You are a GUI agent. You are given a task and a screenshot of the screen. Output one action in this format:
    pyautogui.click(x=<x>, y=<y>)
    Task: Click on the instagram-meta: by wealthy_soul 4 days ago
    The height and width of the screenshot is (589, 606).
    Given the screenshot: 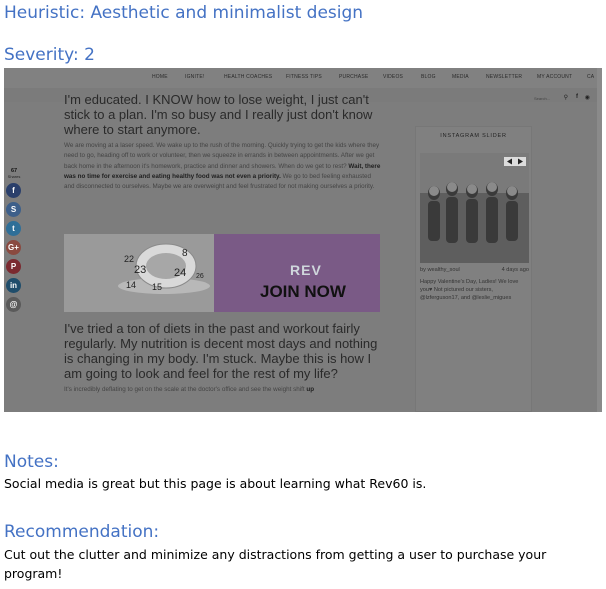 What is the action you would take?
    pyautogui.click(x=474, y=270)
    